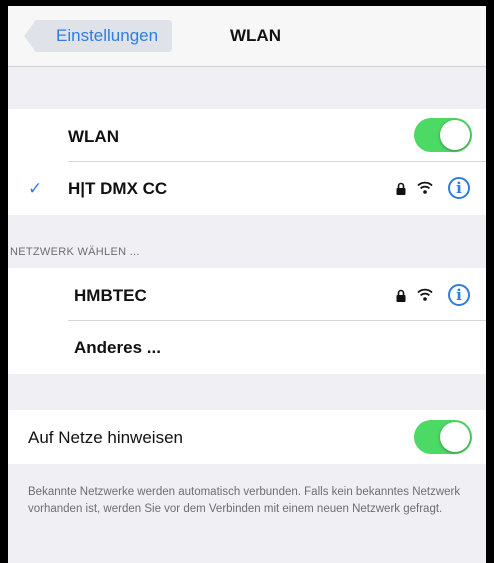 The image size is (494, 563). What do you see at coordinates (110, 295) in the screenshot?
I see `network-name: HMBTEC` at bounding box center [110, 295].